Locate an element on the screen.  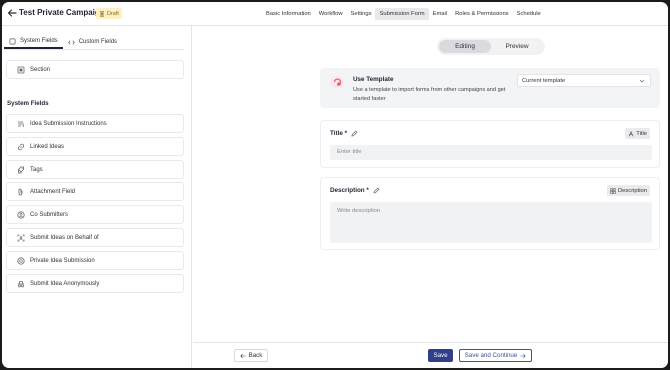
user-scan-icon is located at coordinates (20, 237).